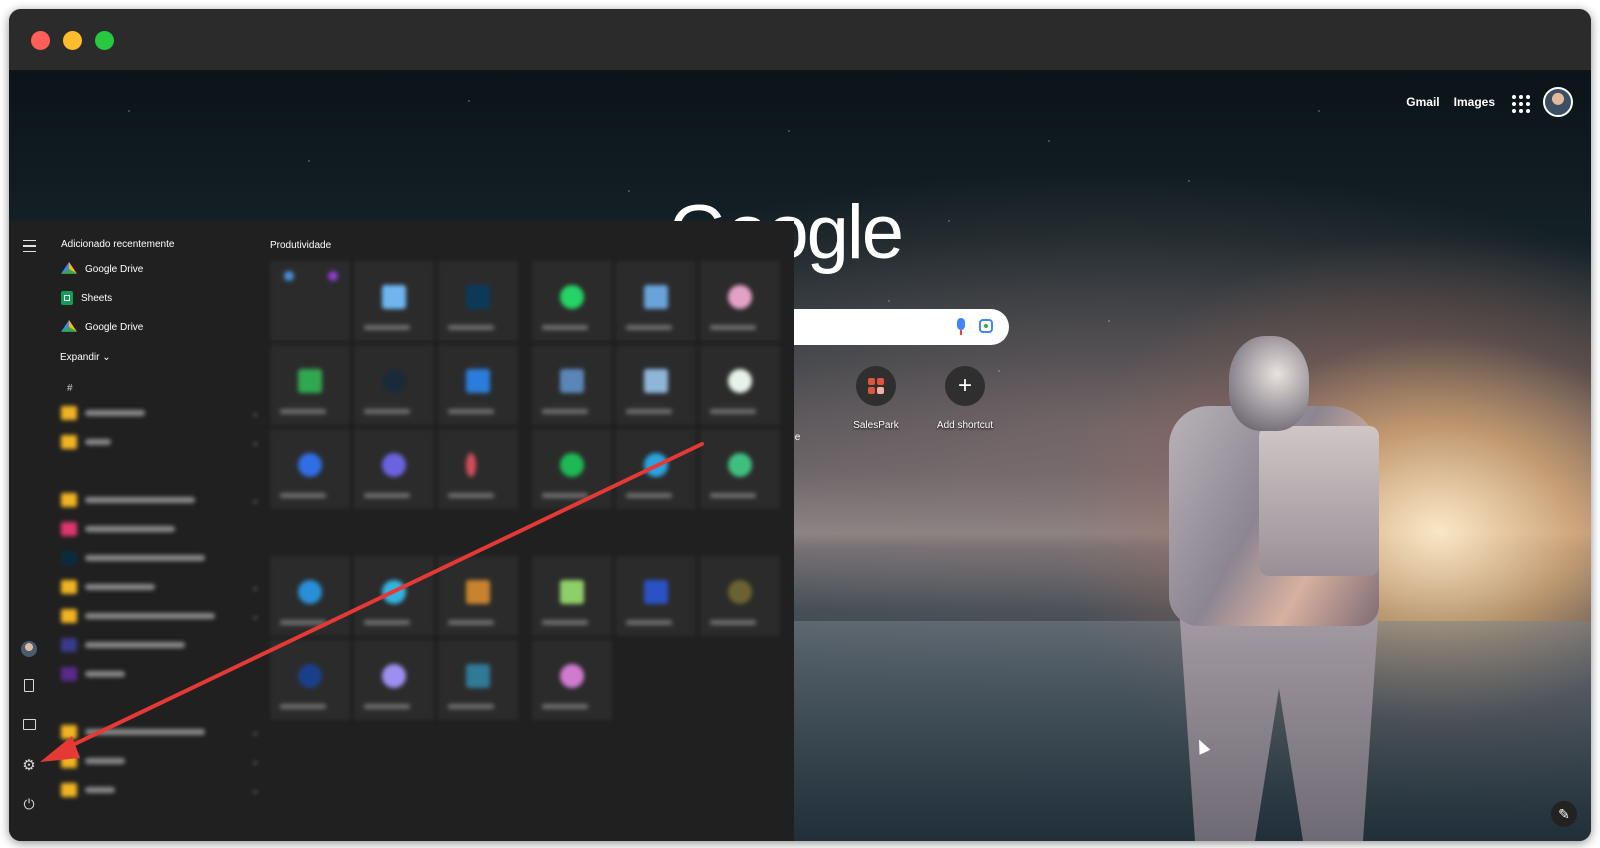  Describe the element at coordinates (876, 425) in the screenshot. I see `shortcut-label: SalesPark` at that location.